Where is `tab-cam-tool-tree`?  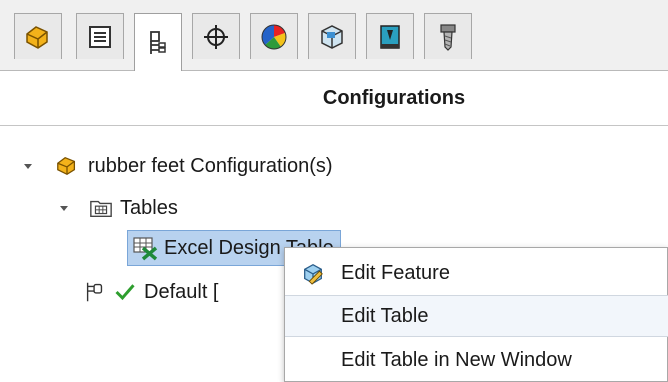
tab-cam-tool-tree is located at coordinates (448, 36).